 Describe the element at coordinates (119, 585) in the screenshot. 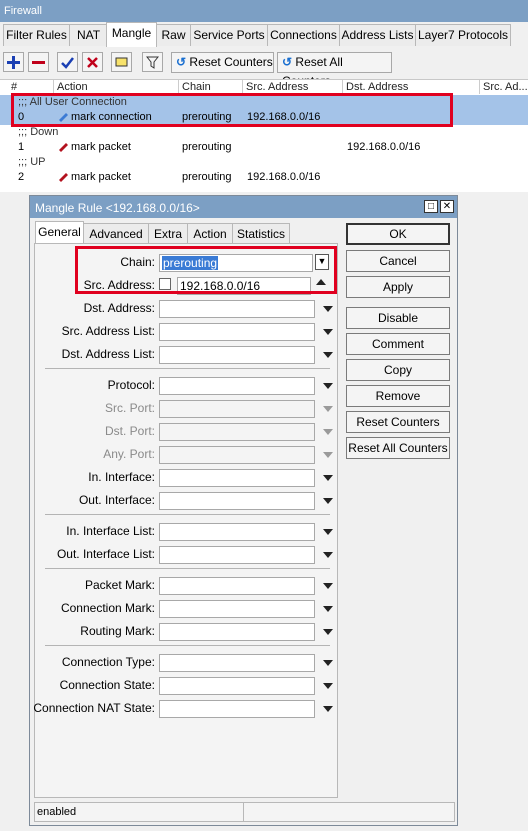

I see `packet-mark-label: Packet Mark:` at that location.